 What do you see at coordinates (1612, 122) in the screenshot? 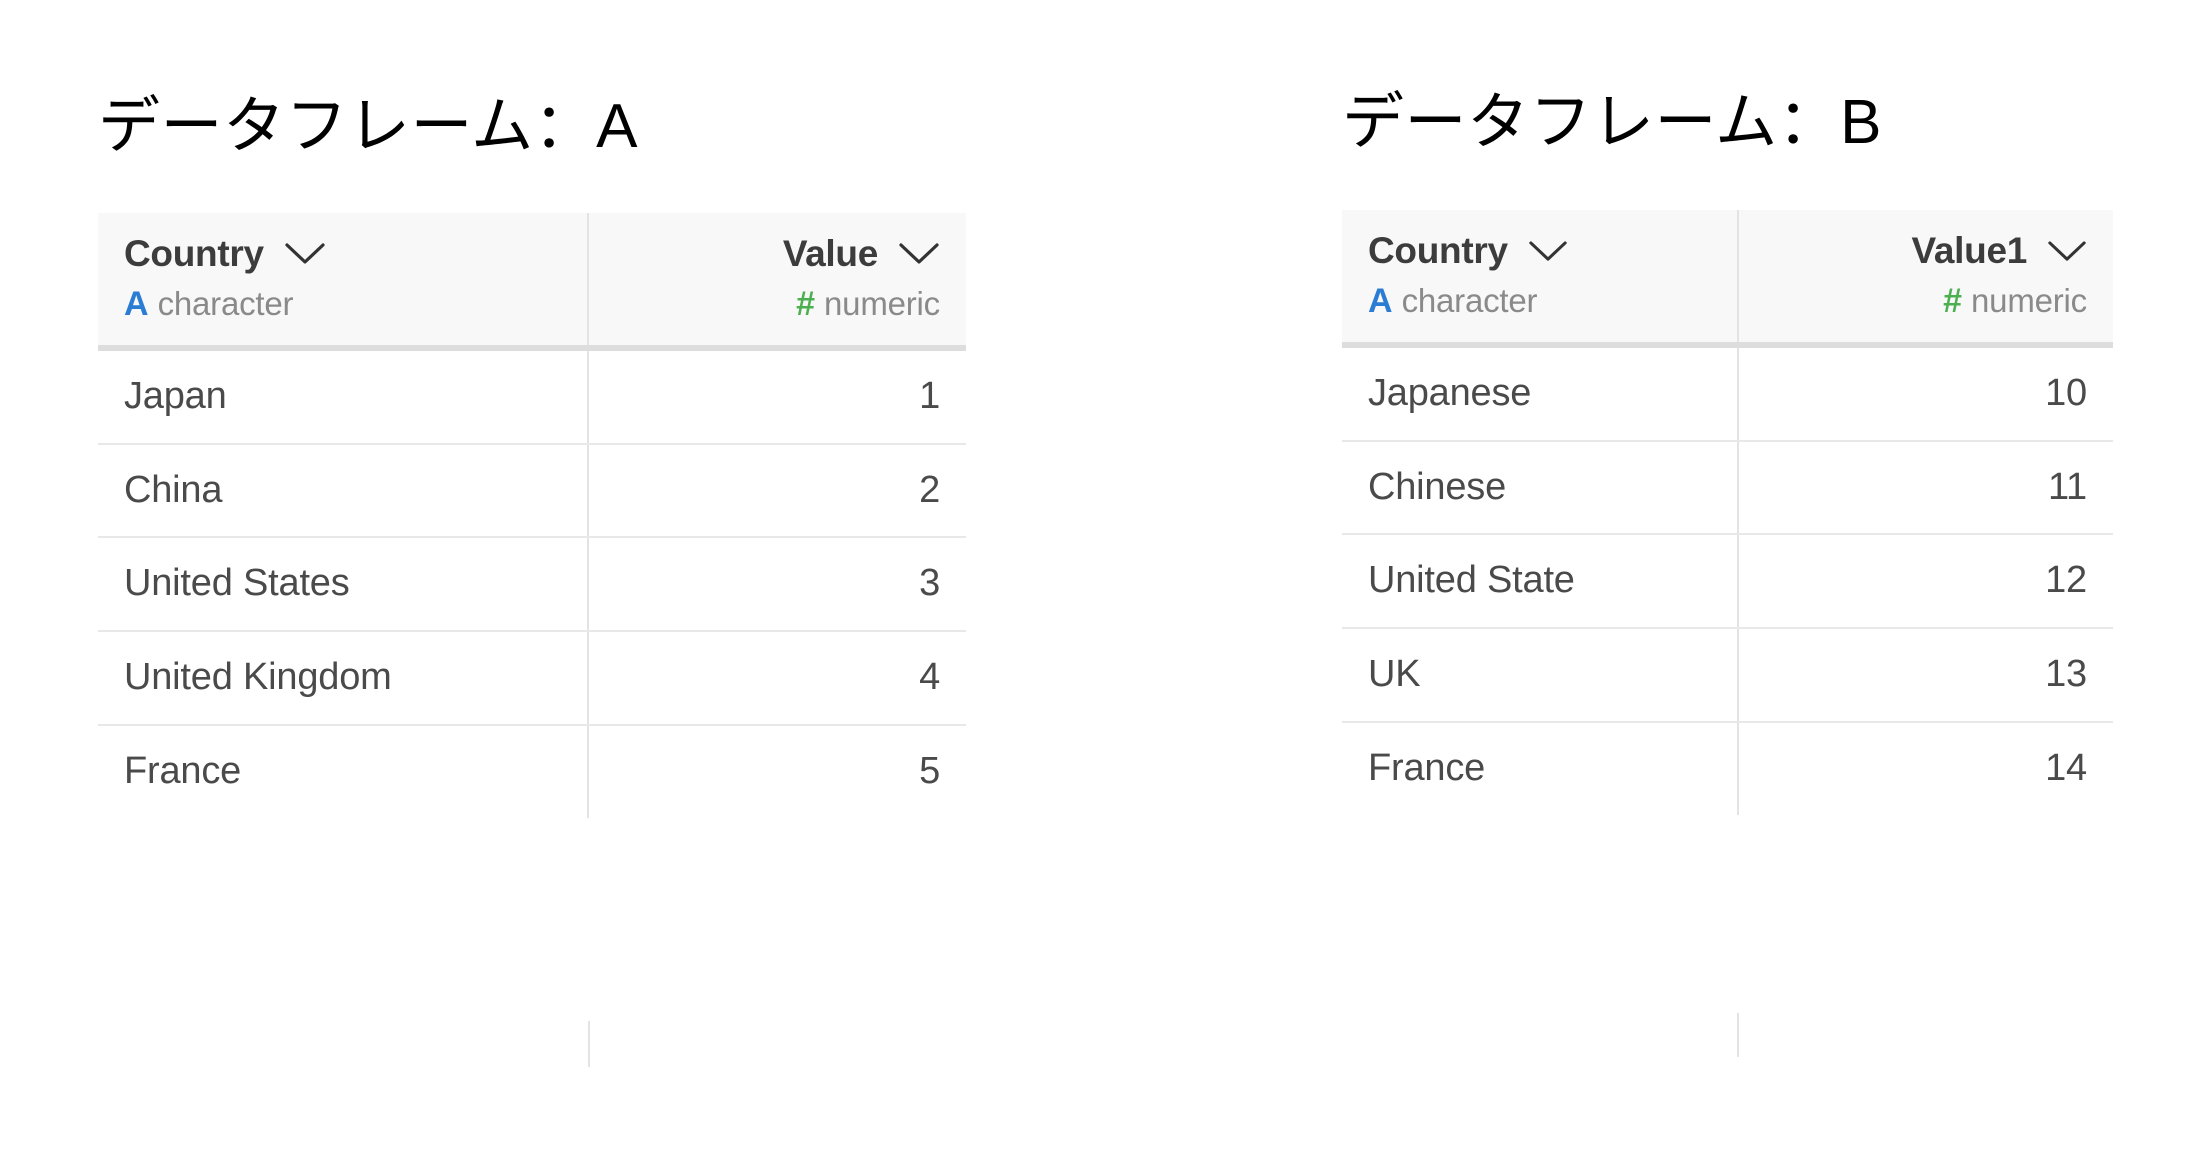
I see `dataframe-b-title: データフレーム：B` at bounding box center [1612, 122].